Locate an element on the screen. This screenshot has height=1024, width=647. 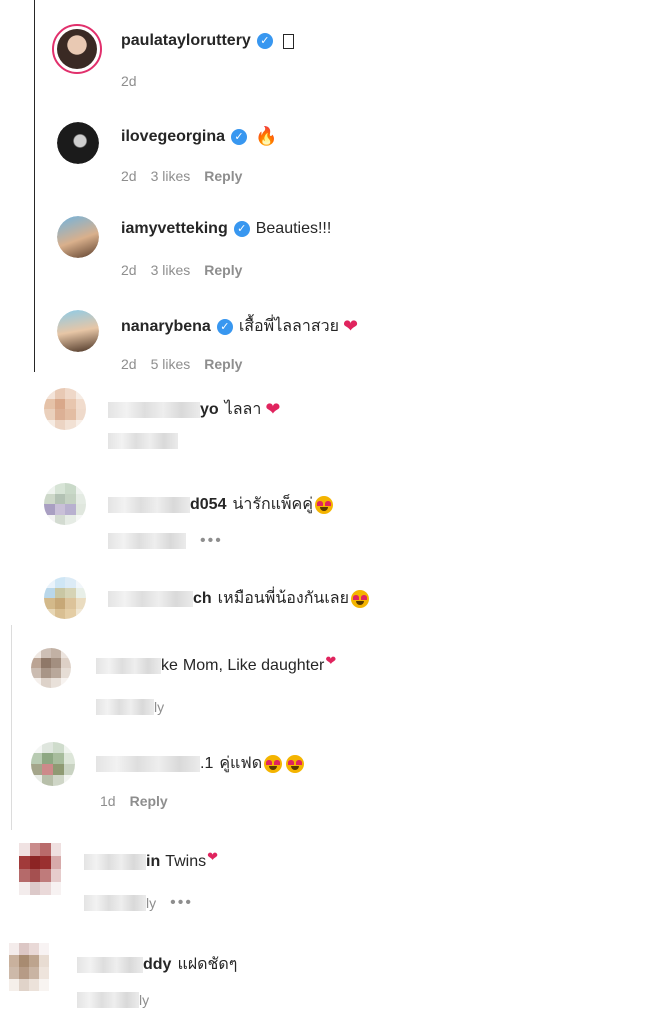
comment-username: yo is located at coordinates (209, 410).